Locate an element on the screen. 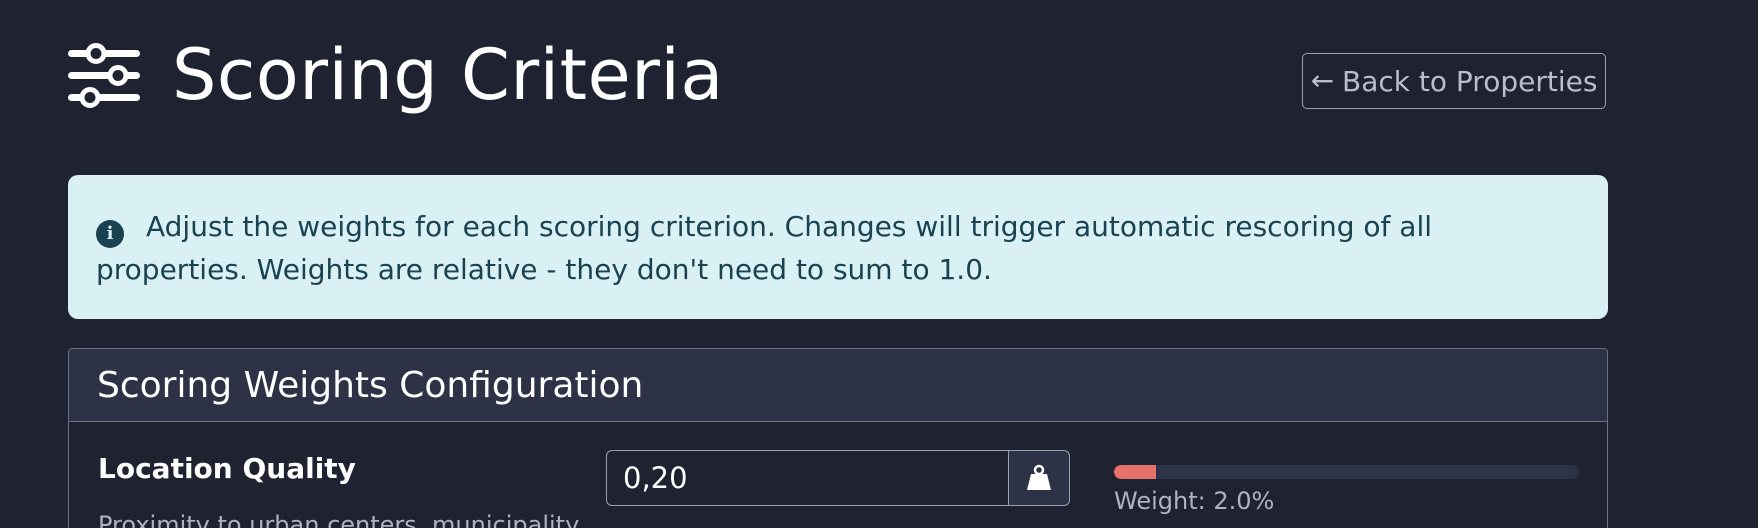  weight-input-group is located at coordinates (838, 478).